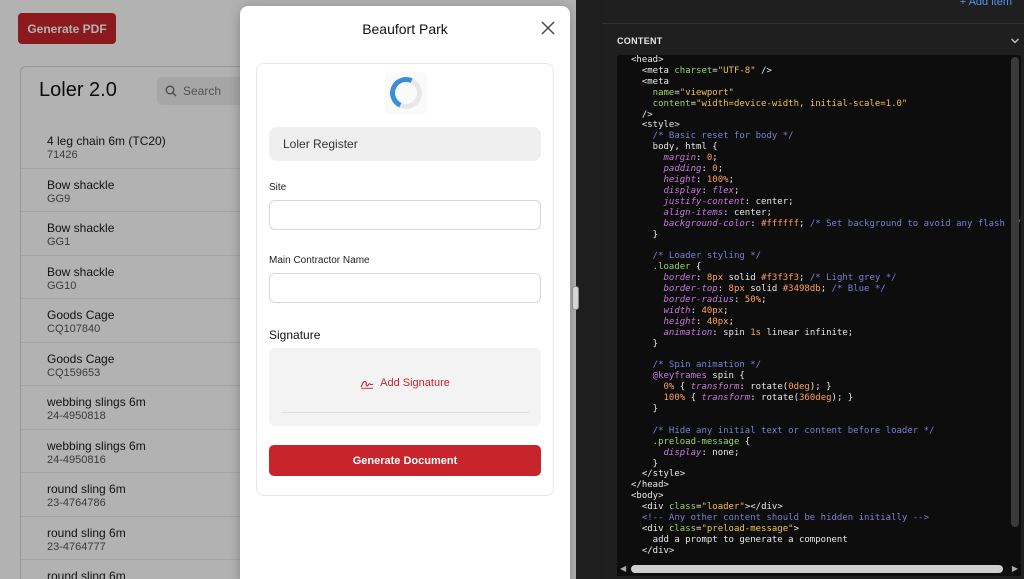 The width and height of the screenshot is (1024, 579). I want to click on site-field, so click(405, 215).